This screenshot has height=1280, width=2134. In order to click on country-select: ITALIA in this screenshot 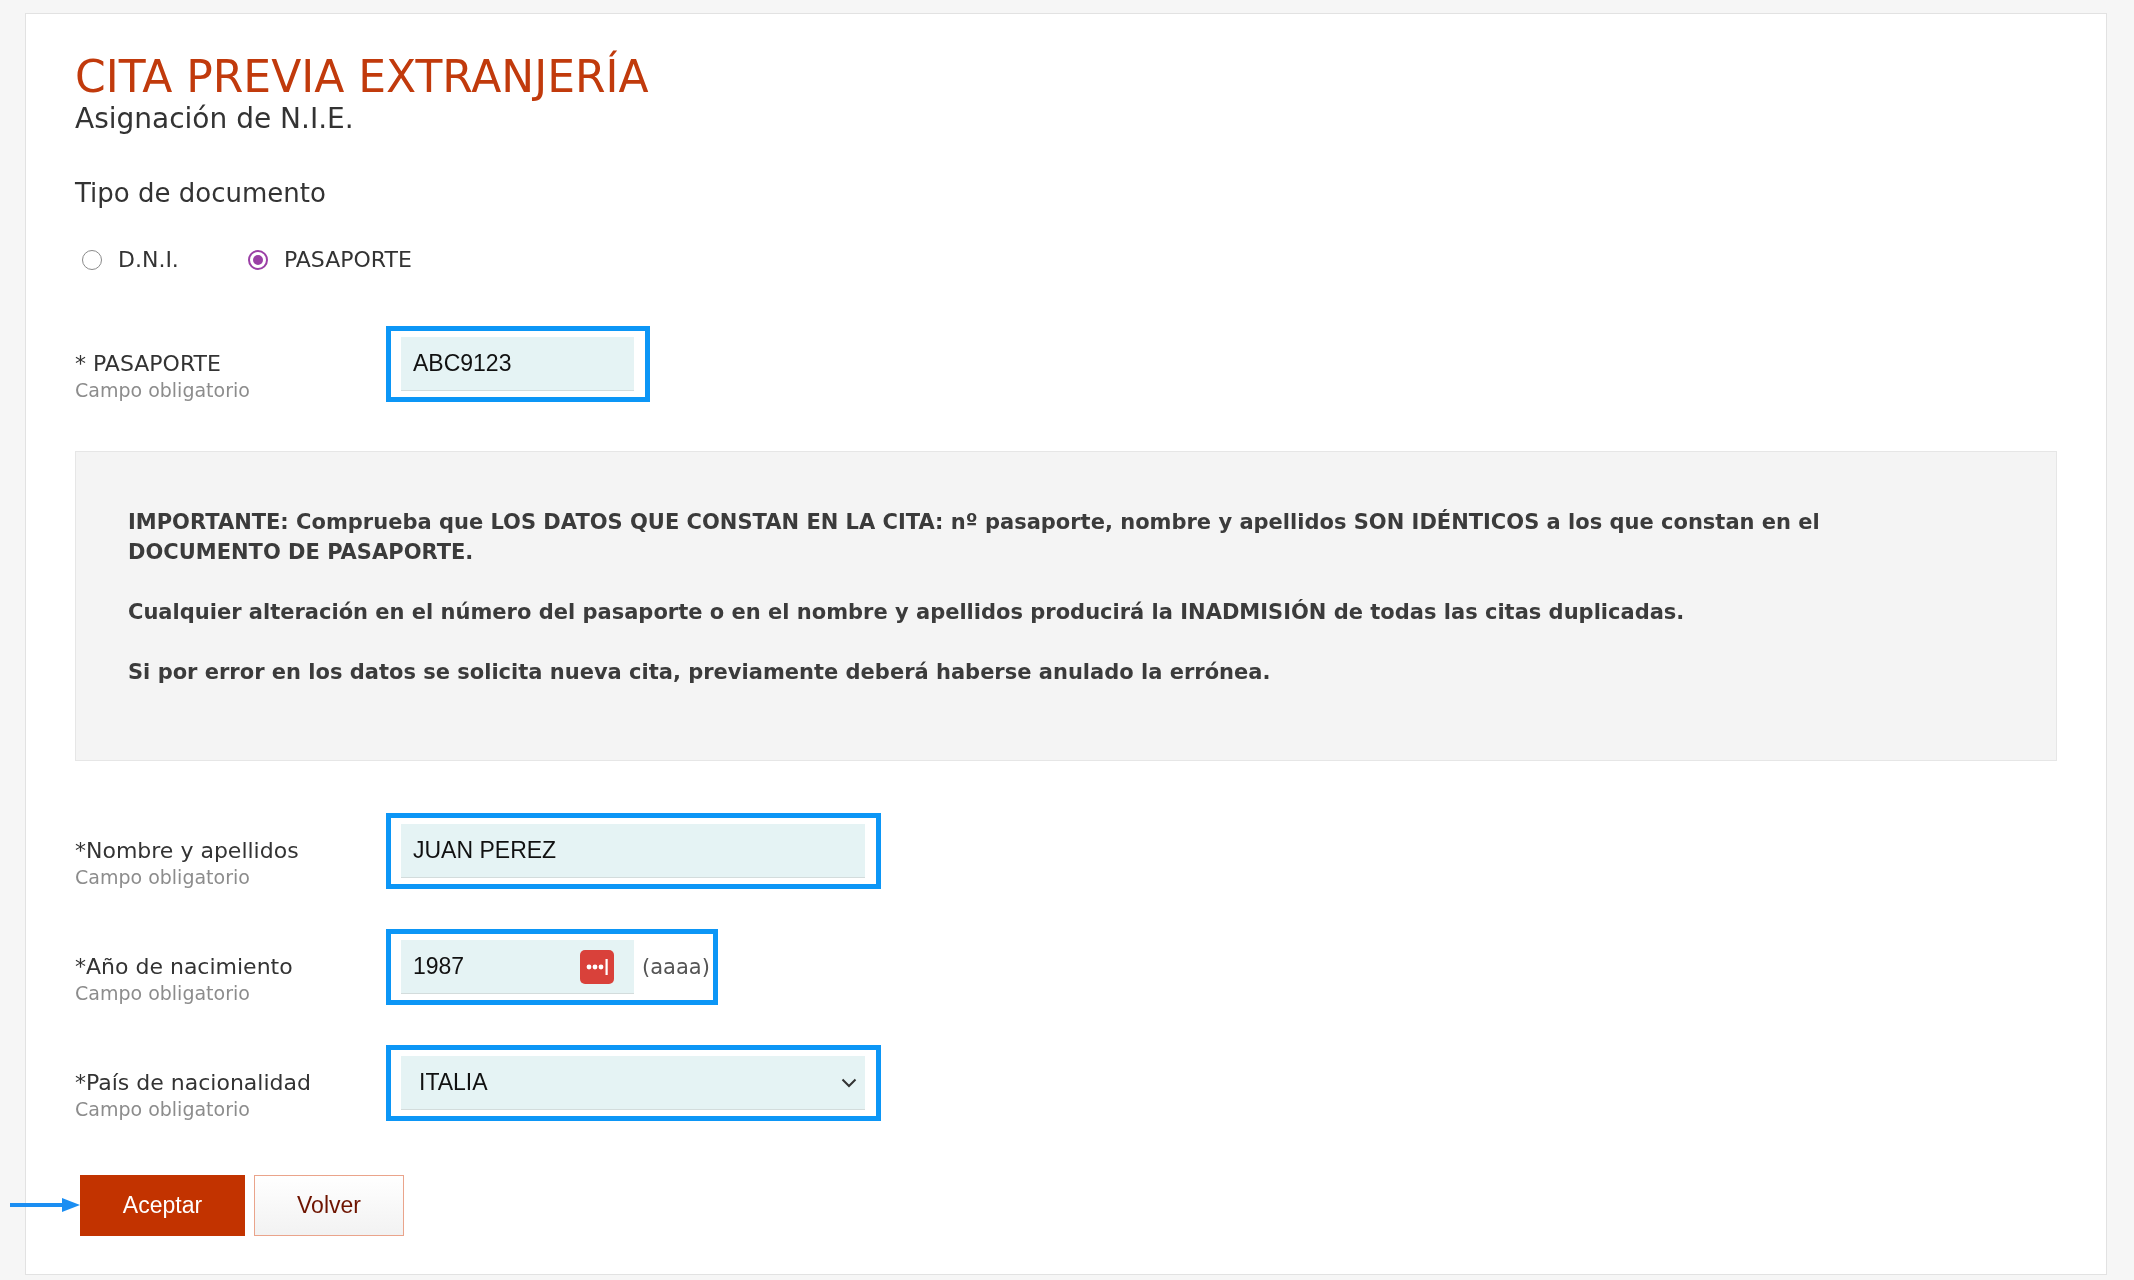, I will do `click(633, 1083)`.